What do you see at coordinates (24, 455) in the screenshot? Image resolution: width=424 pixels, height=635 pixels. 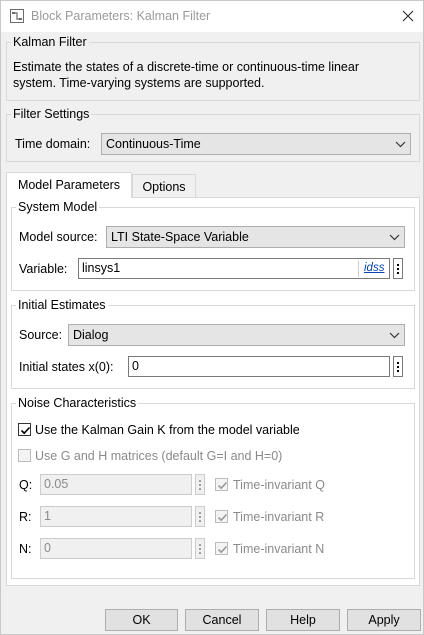 I see `use-gh-matrices-checkbox` at bounding box center [24, 455].